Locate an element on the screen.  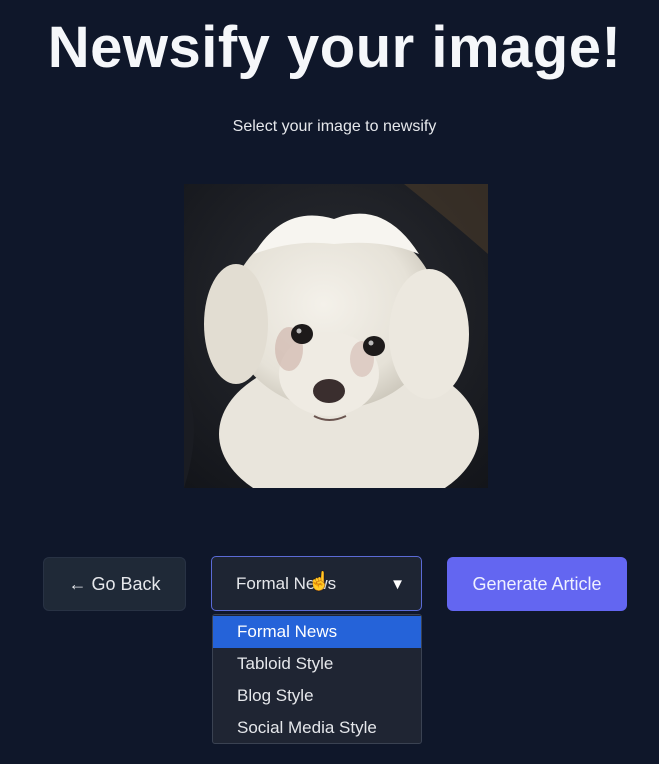
option-social-media-style: Social Media Style is located at coordinates (317, 728).